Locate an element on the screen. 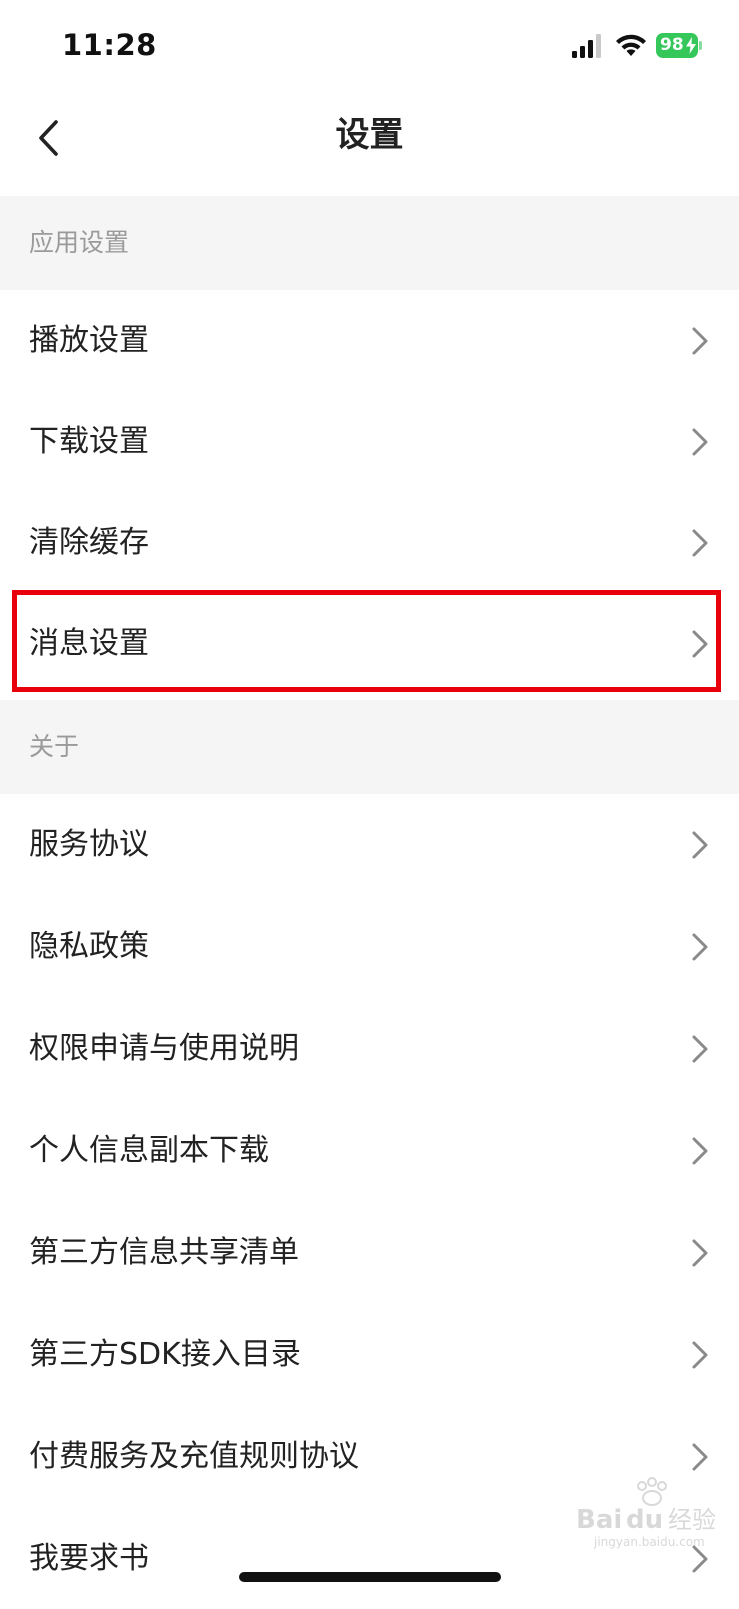 Image resolution: width=739 pixels, height=1609 pixels. row-label: 消息设置 is located at coordinates (89, 643).